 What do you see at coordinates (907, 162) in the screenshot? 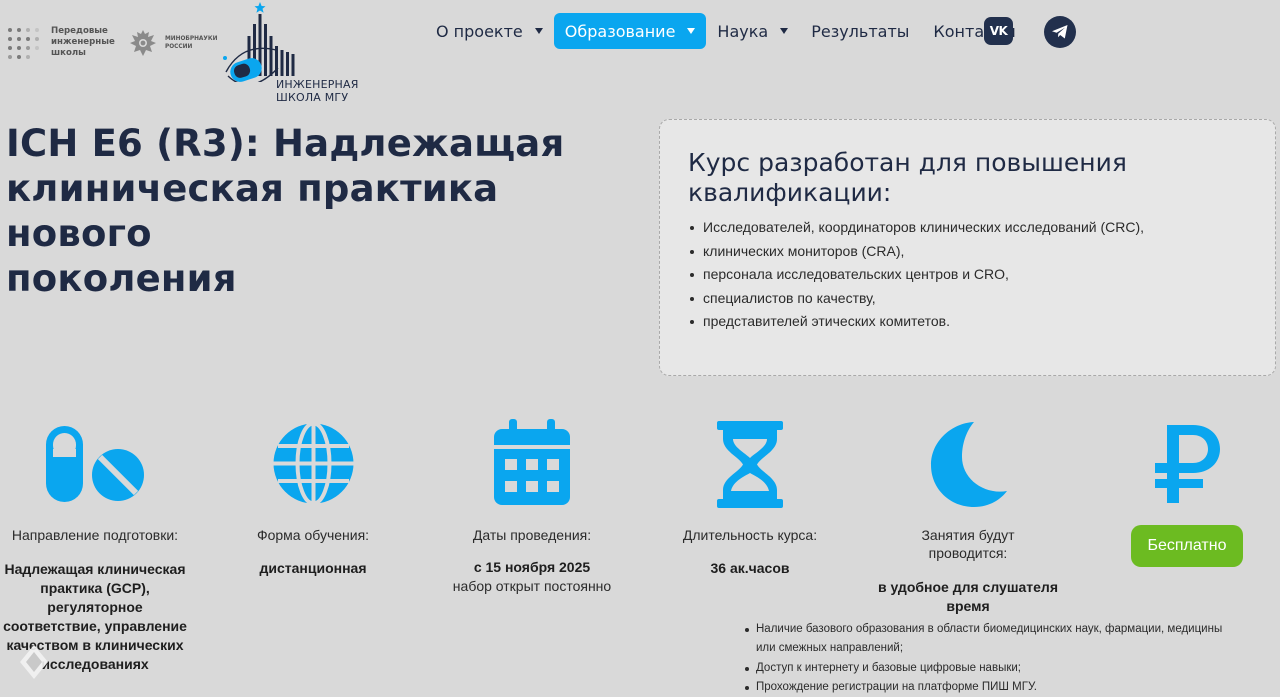
I see `audience-heading-line: Курс разработан для повышения` at bounding box center [907, 162].